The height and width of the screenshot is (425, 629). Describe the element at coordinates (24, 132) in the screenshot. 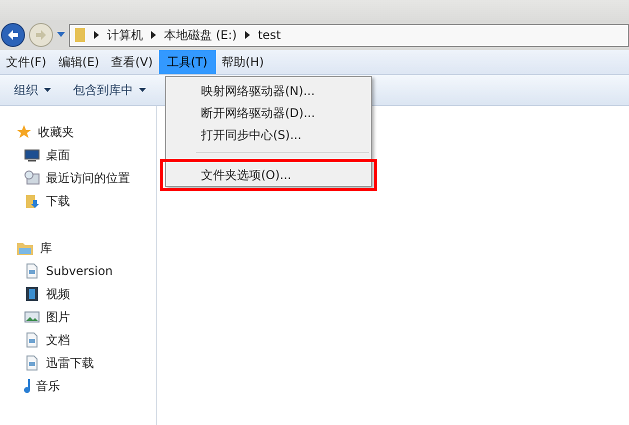

I see `star-icon` at that location.